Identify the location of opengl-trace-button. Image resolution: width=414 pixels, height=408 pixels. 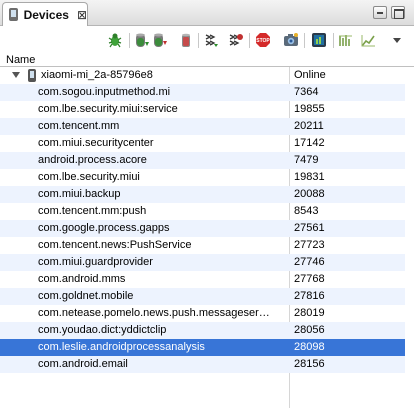
(368, 40).